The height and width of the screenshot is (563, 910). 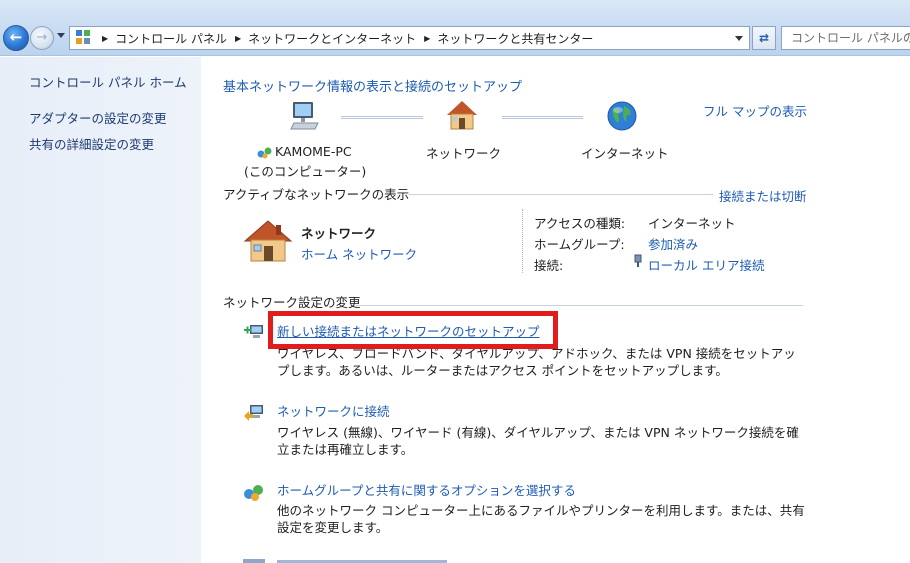 What do you see at coordinates (755, 110) in the screenshot?
I see `full-map-link: フル マップの表示` at bounding box center [755, 110].